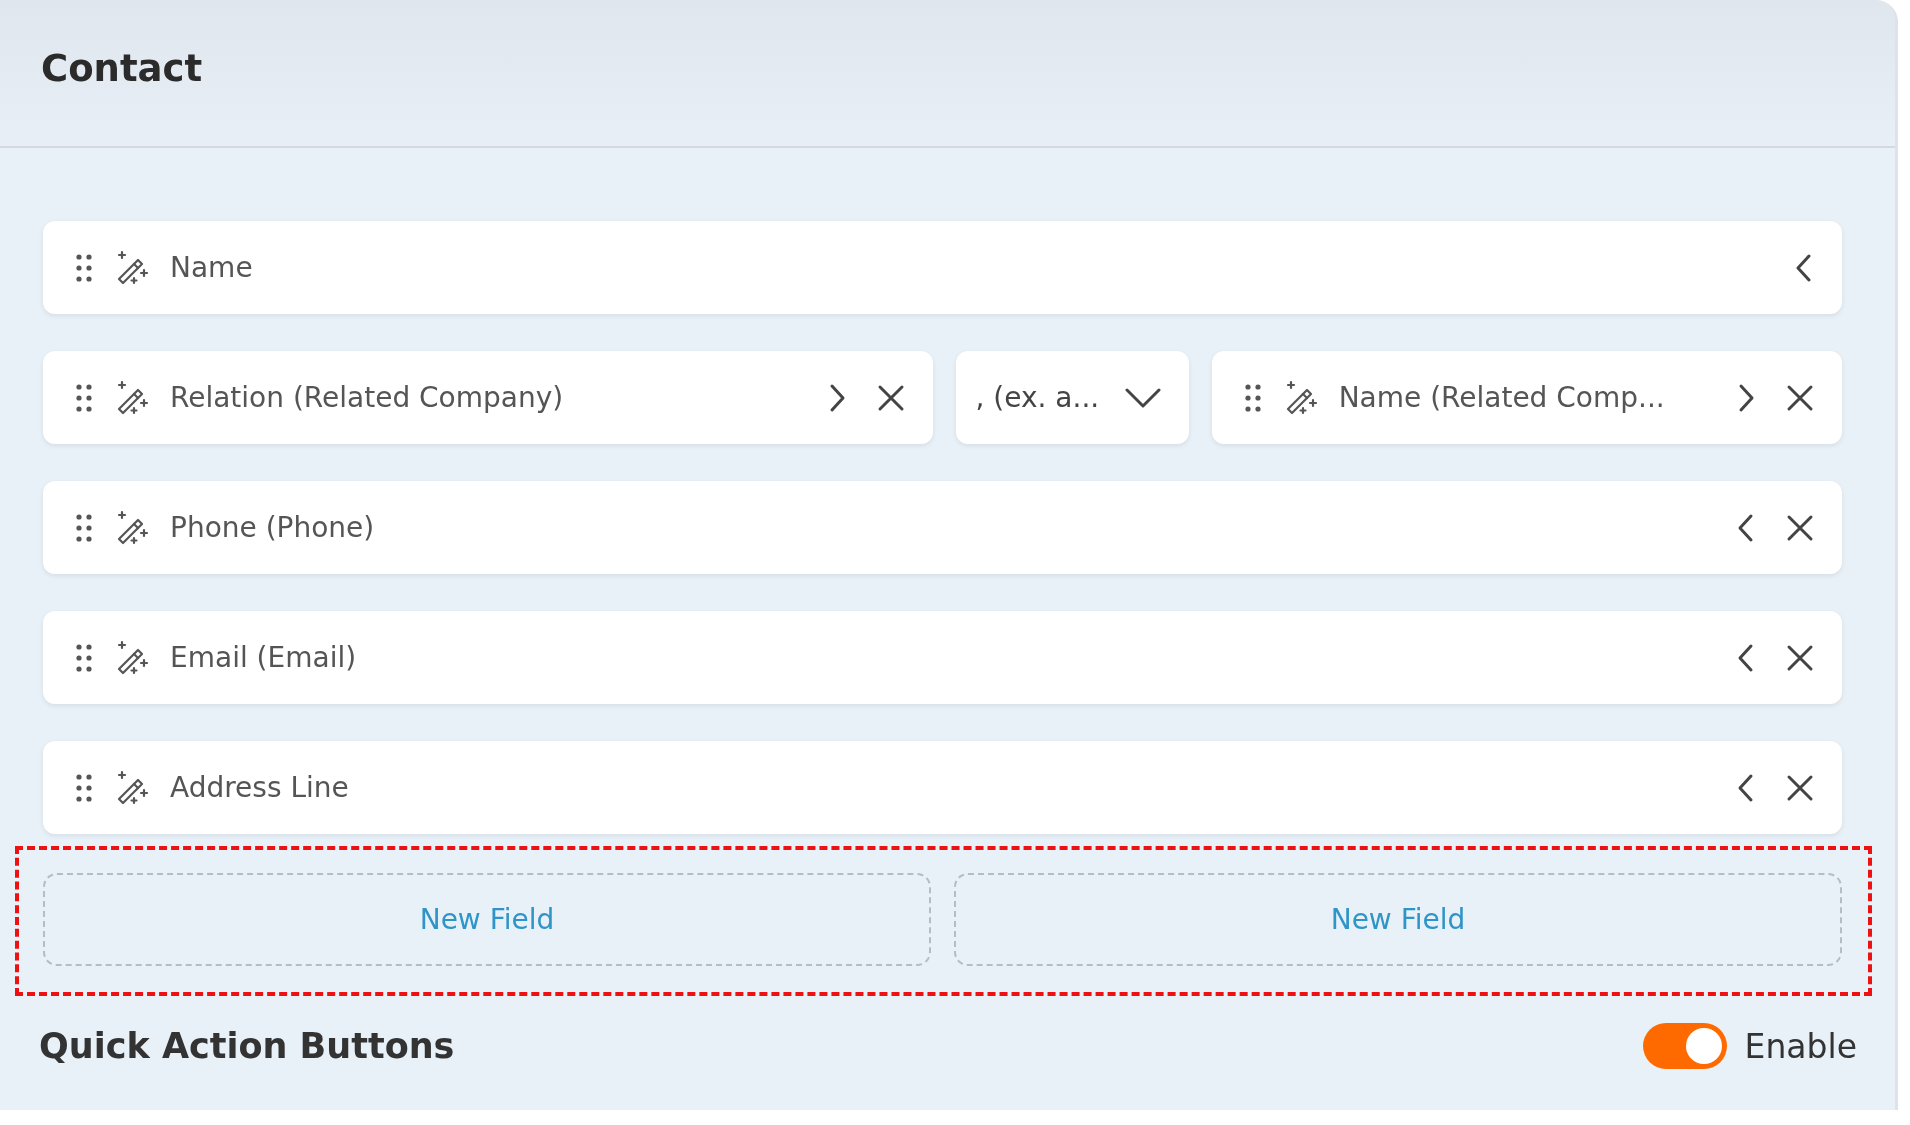 This screenshot has width=1910, height=1125. What do you see at coordinates (1800, 1046) in the screenshot?
I see `toggle-label: Enable` at bounding box center [1800, 1046].